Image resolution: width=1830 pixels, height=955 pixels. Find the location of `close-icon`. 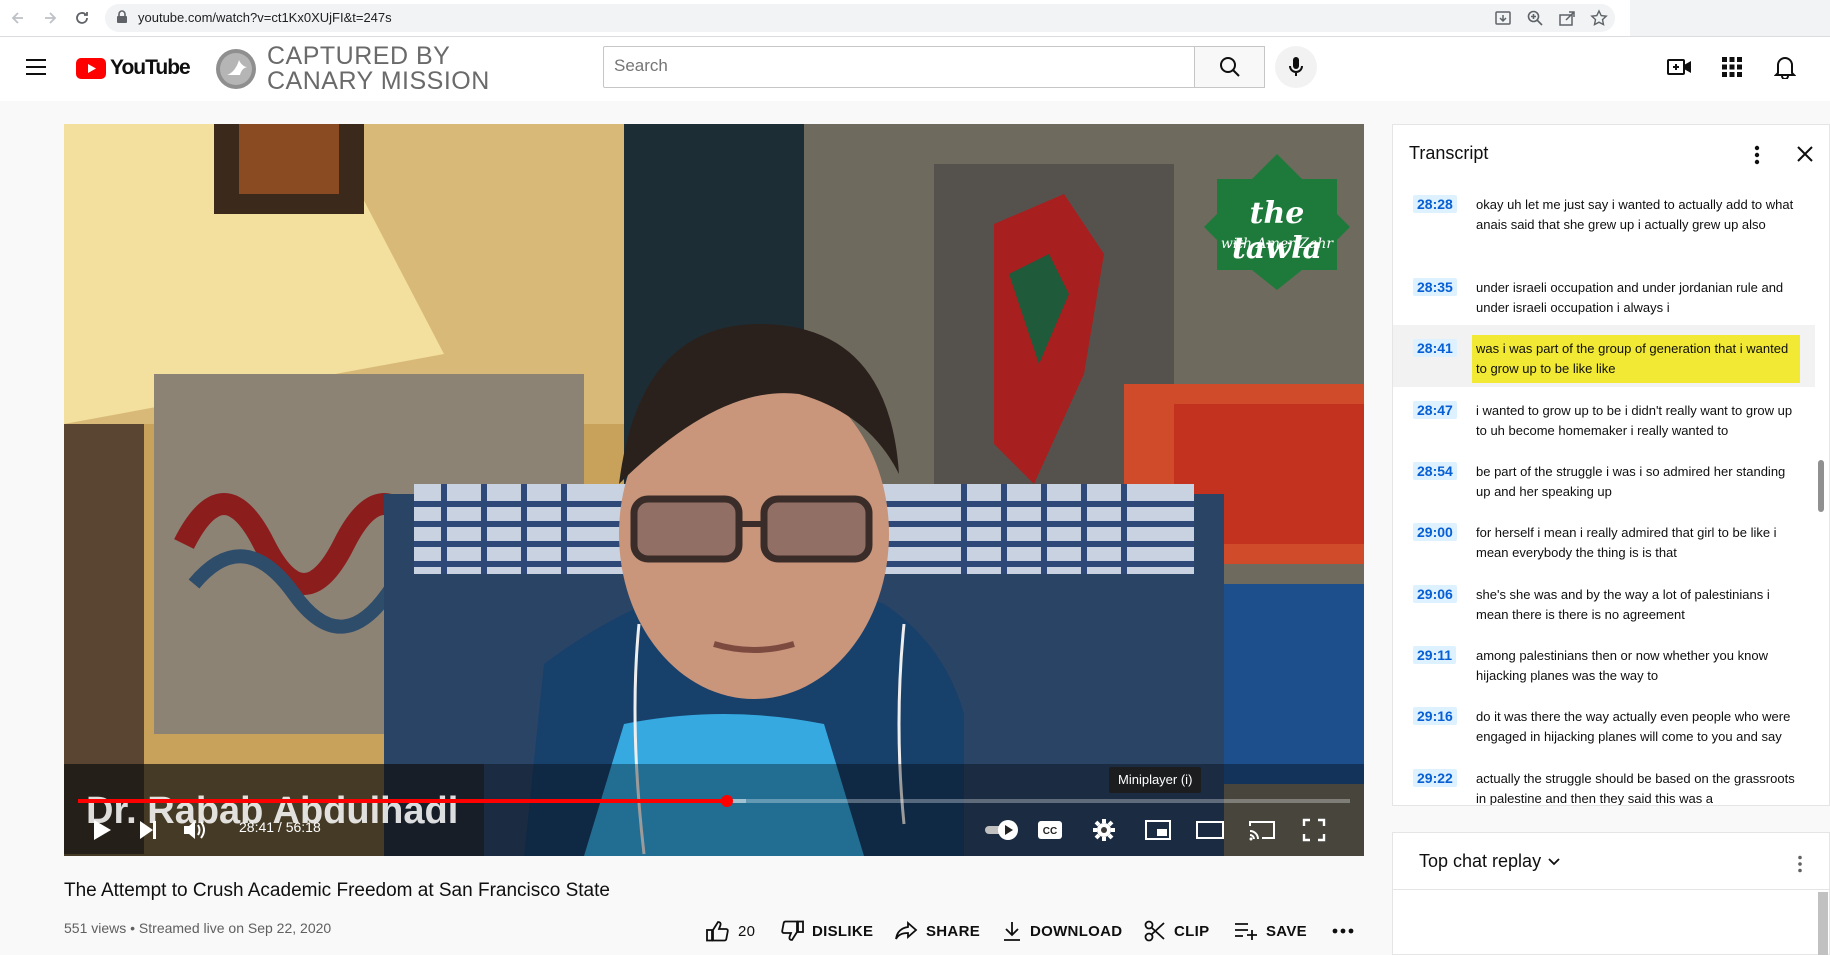

close-icon is located at coordinates (1805, 154).